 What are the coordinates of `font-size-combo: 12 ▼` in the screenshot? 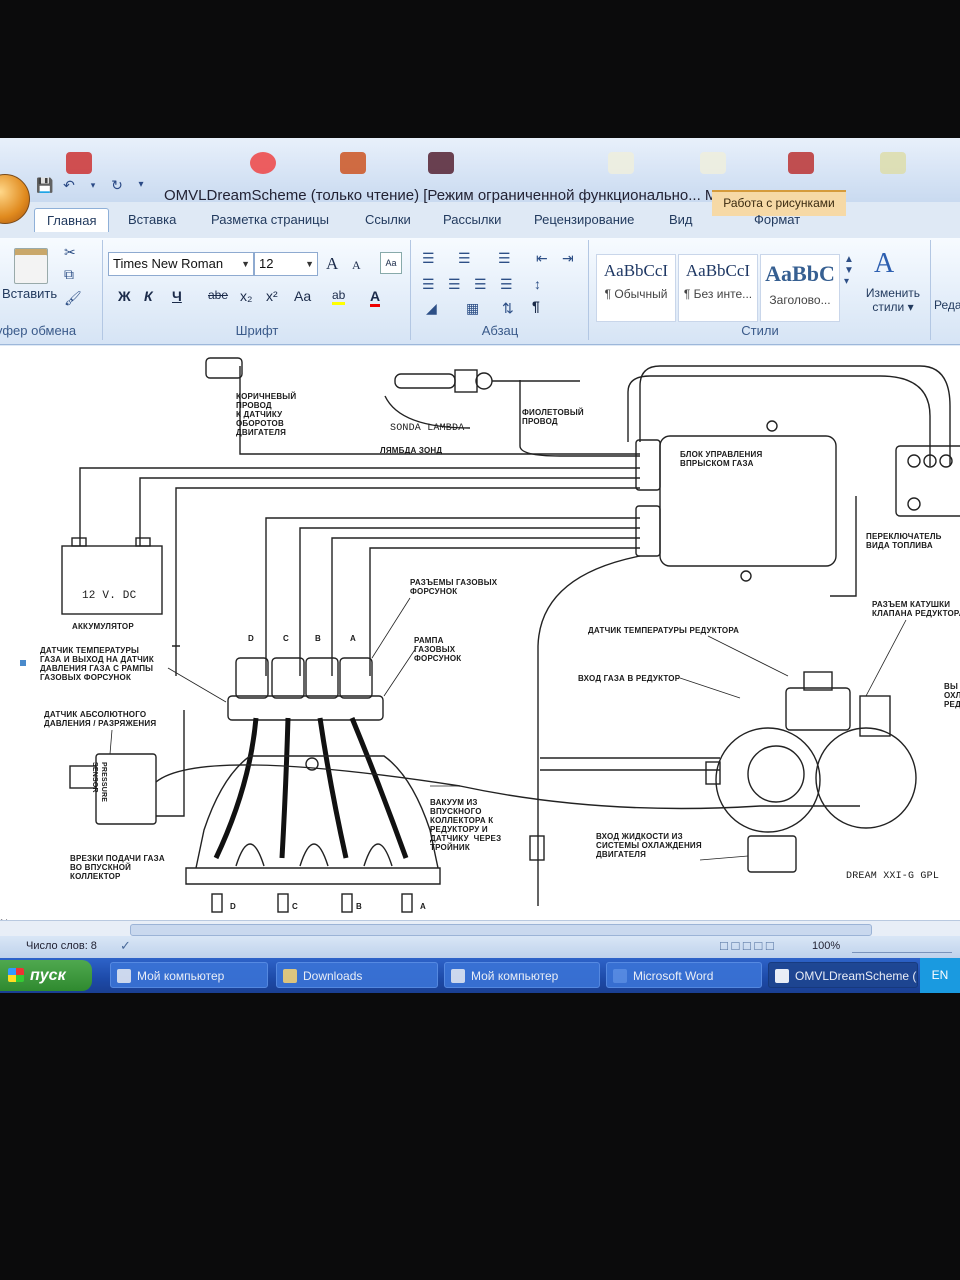 It's located at (286, 264).